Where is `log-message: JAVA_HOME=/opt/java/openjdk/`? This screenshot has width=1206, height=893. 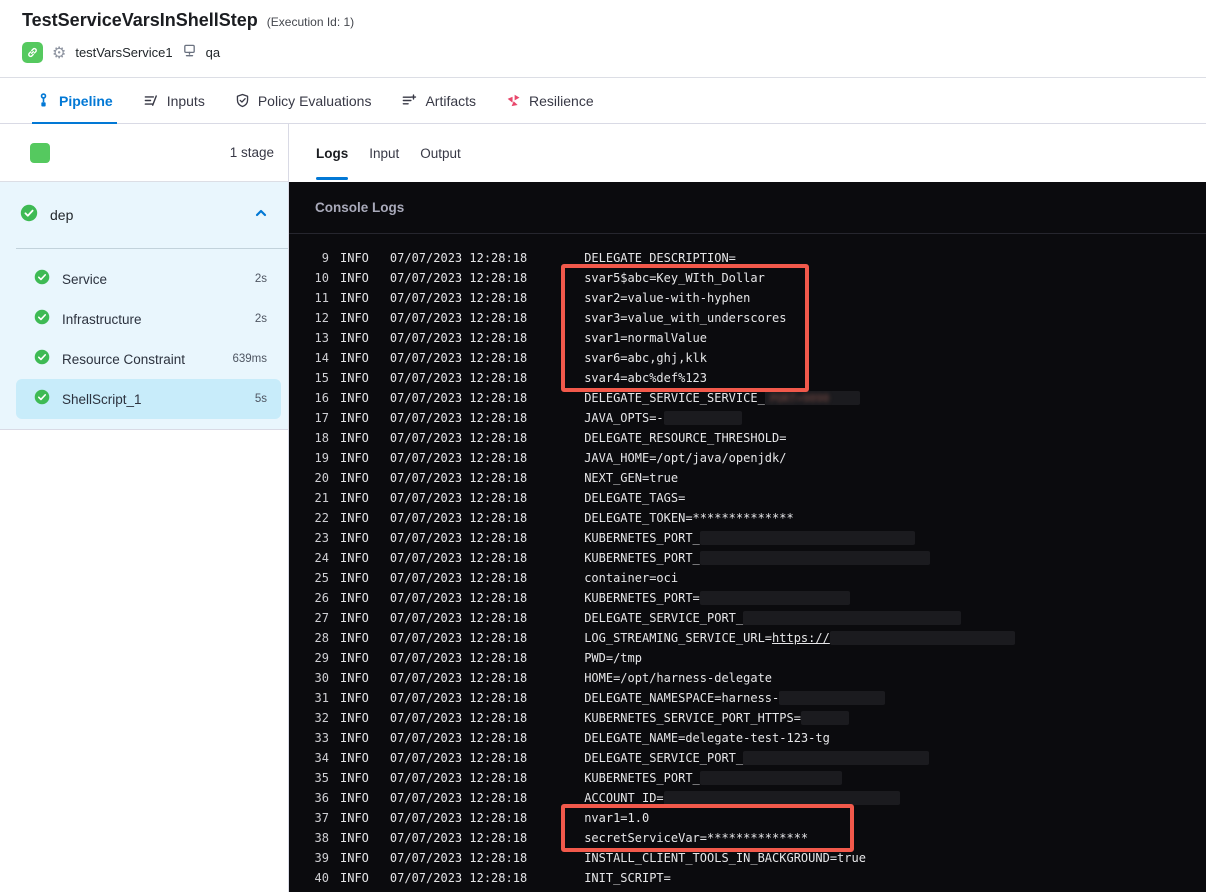 log-message: JAVA_HOME=/opt/java/openjdk/ is located at coordinates (685, 458).